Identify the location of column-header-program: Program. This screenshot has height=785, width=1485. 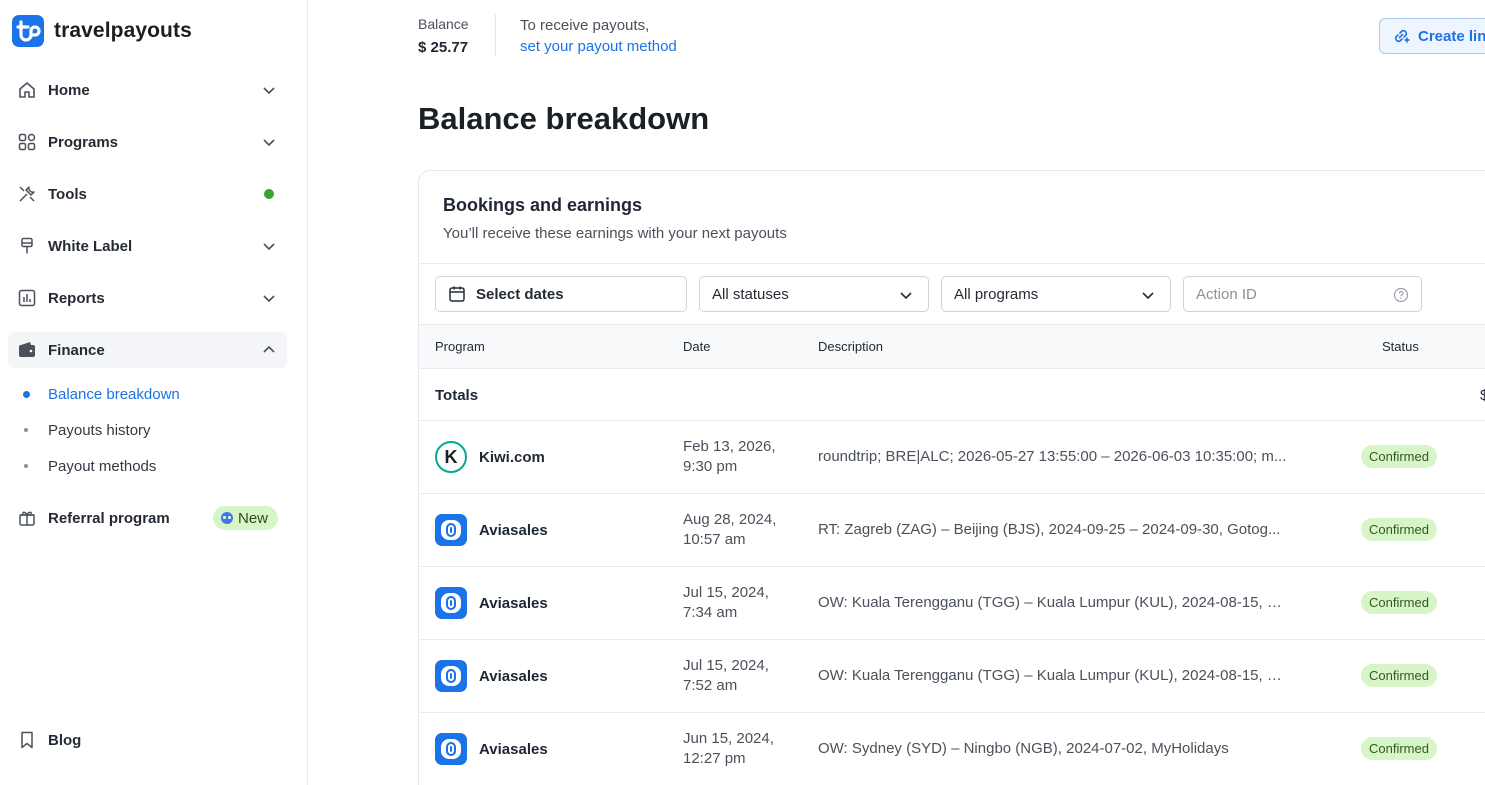
(460, 346).